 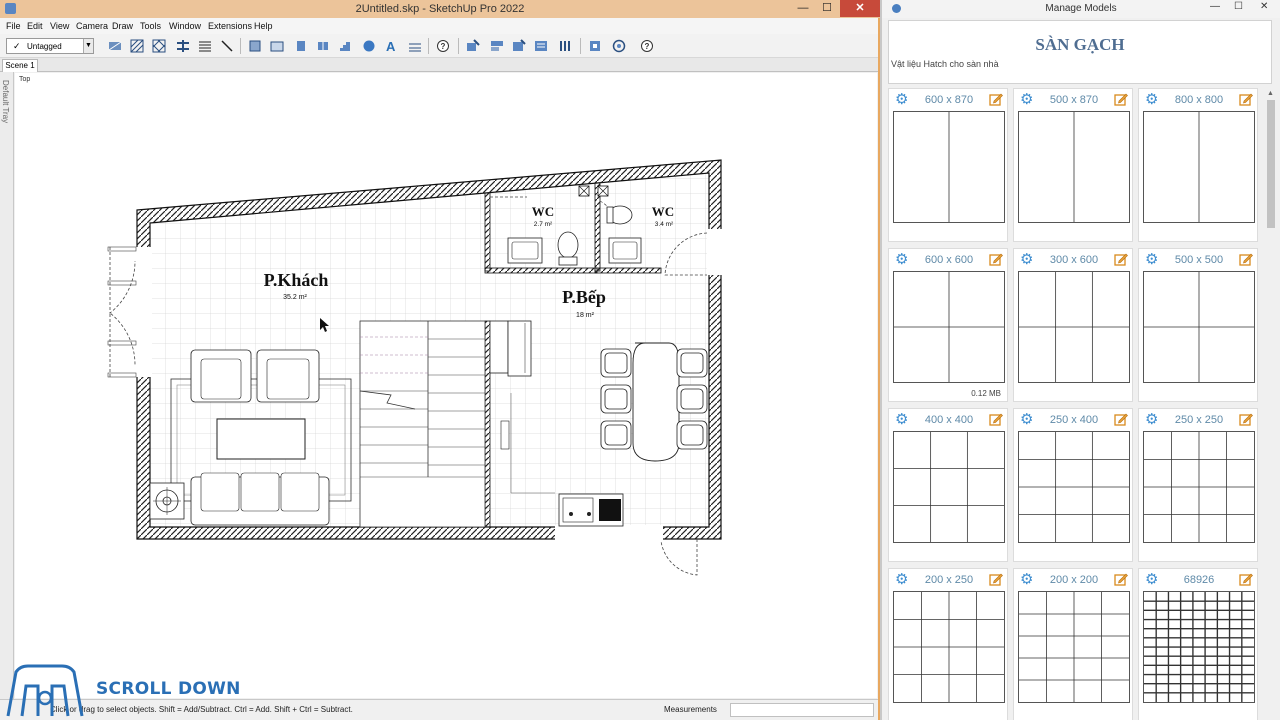 I want to click on menu-file: File, so click(x=13, y=26).